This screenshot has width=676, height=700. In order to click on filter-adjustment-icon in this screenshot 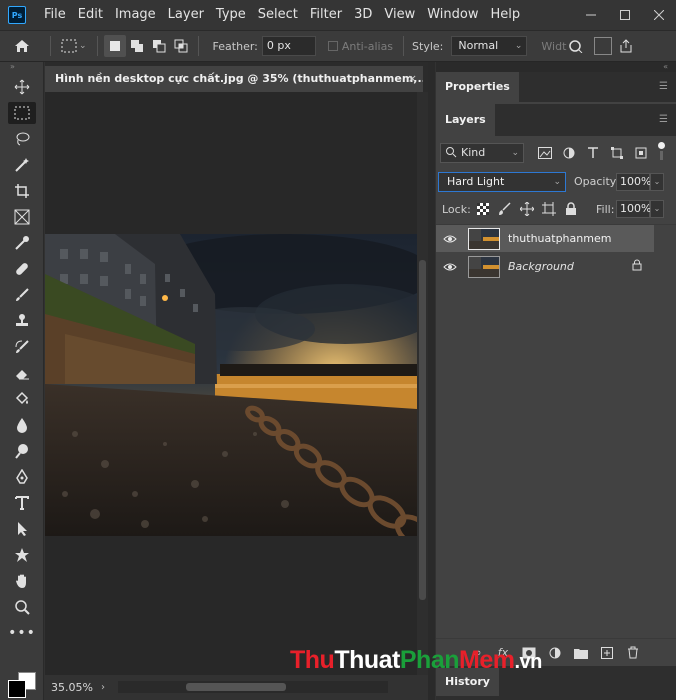, I will do `click(569, 153)`.